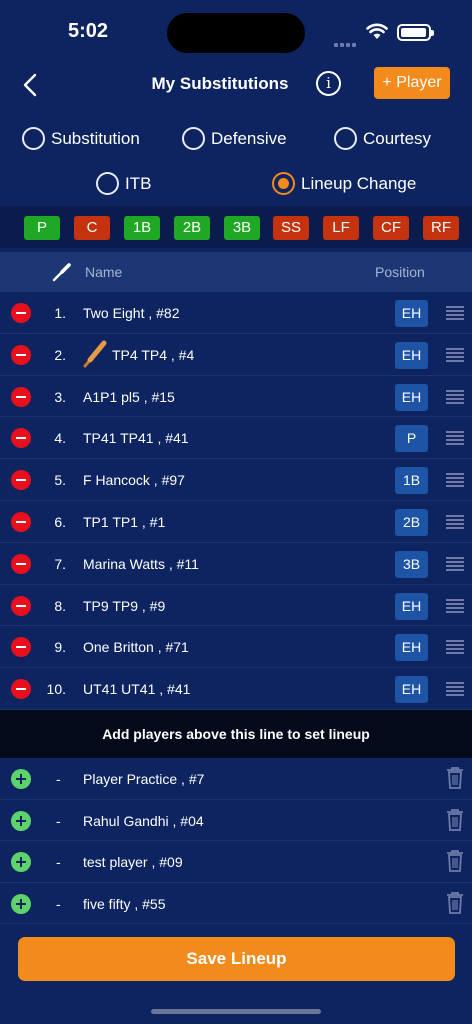  I want to click on batting-order: 3., so click(60, 396).